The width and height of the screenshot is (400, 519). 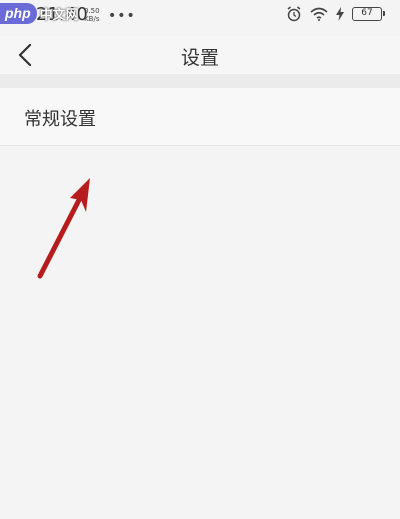 I want to click on watermark-brand: php, so click(x=18, y=13).